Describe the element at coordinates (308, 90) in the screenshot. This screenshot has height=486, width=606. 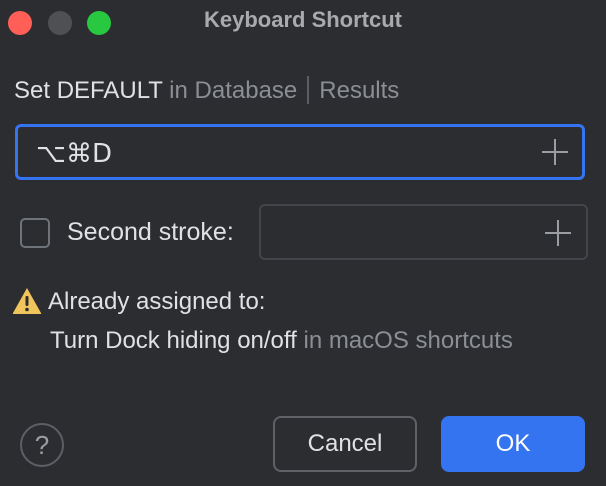
I see `context-separator` at that location.